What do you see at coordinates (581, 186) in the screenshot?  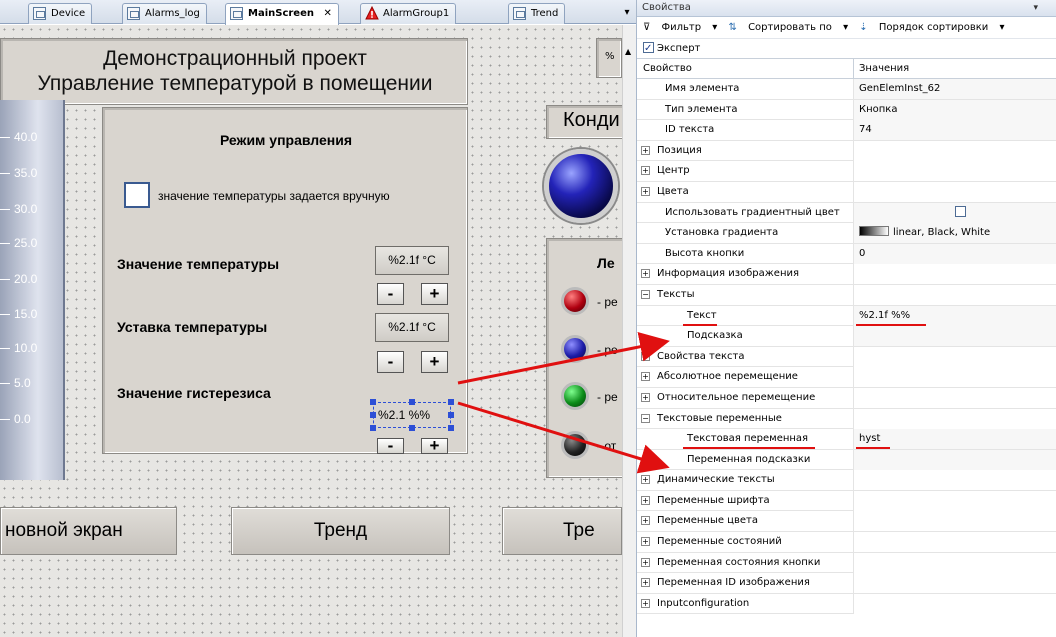 I see `conditioner-status-lamp` at bounding box center [581, 186].